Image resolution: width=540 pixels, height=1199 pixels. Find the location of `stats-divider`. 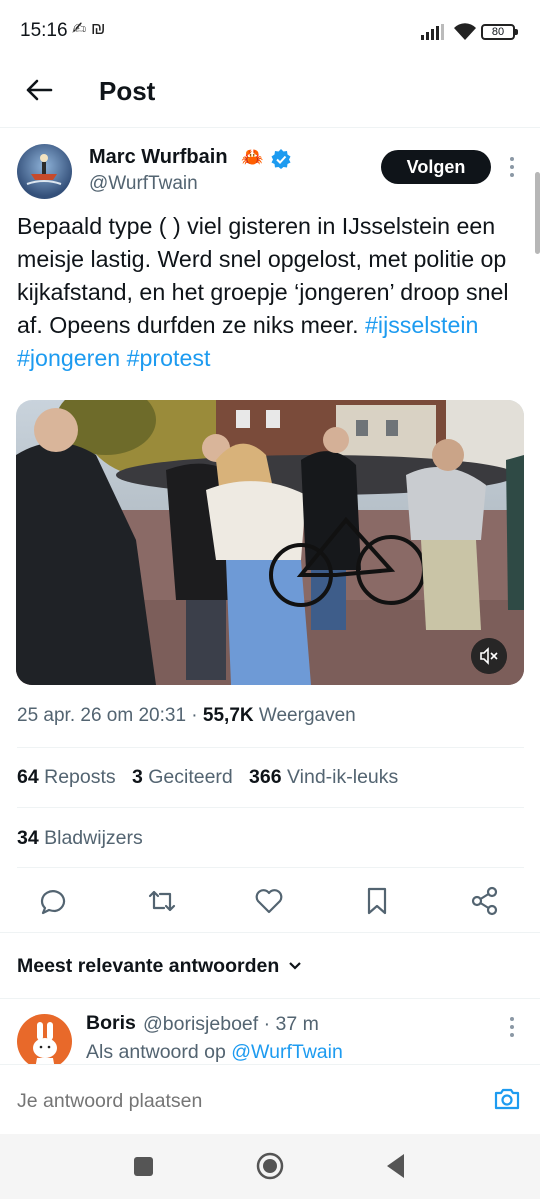

stats-divider is located at coordinates (270, 807).